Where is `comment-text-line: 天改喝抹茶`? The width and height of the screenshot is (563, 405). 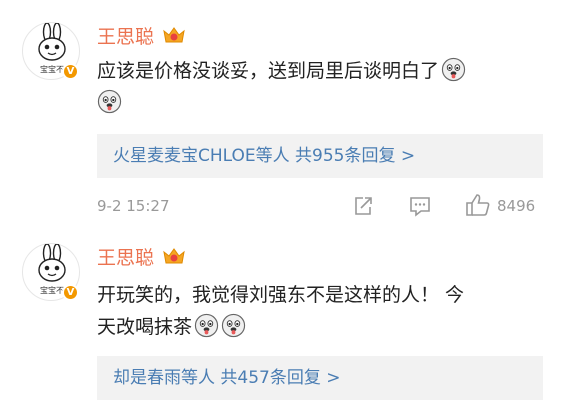
comment-text-line: 天改喝抹茶 is located at coordinates (145, 327).